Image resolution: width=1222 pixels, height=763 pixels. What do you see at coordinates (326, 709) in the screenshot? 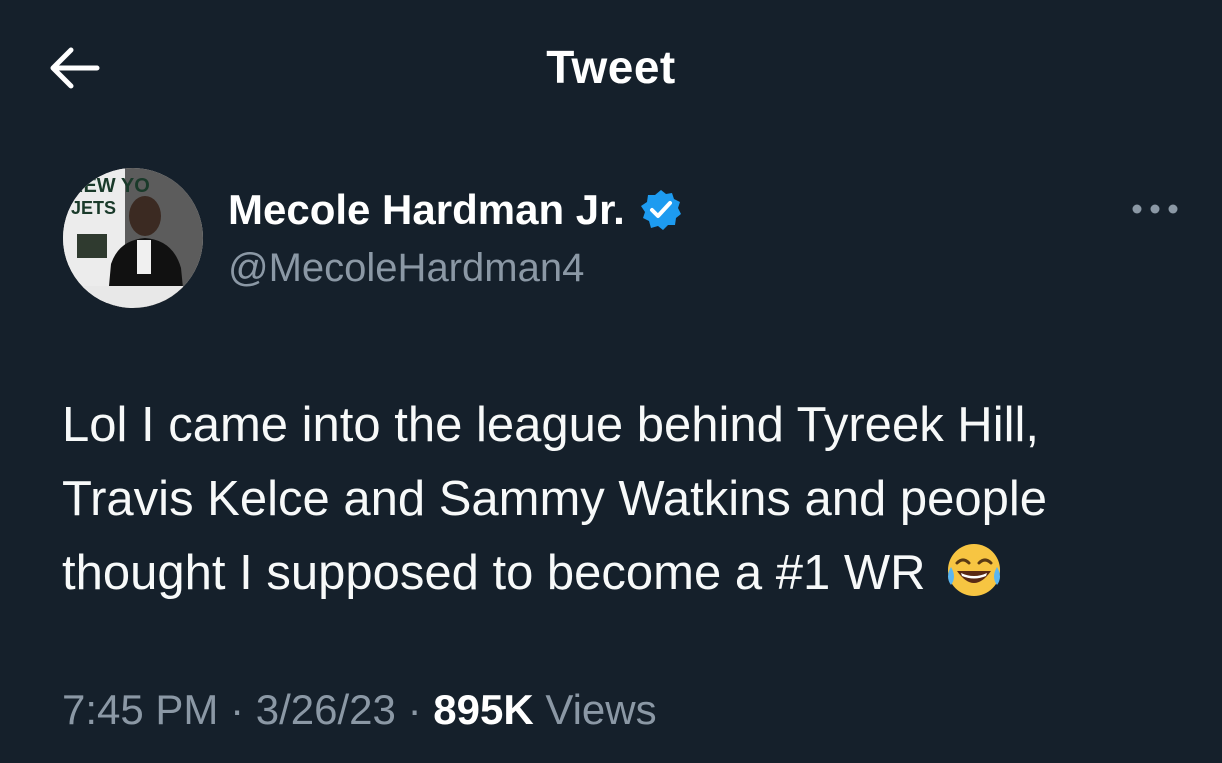
I see `tweet-date: 3/26/23` at bounding box center [326, 709].